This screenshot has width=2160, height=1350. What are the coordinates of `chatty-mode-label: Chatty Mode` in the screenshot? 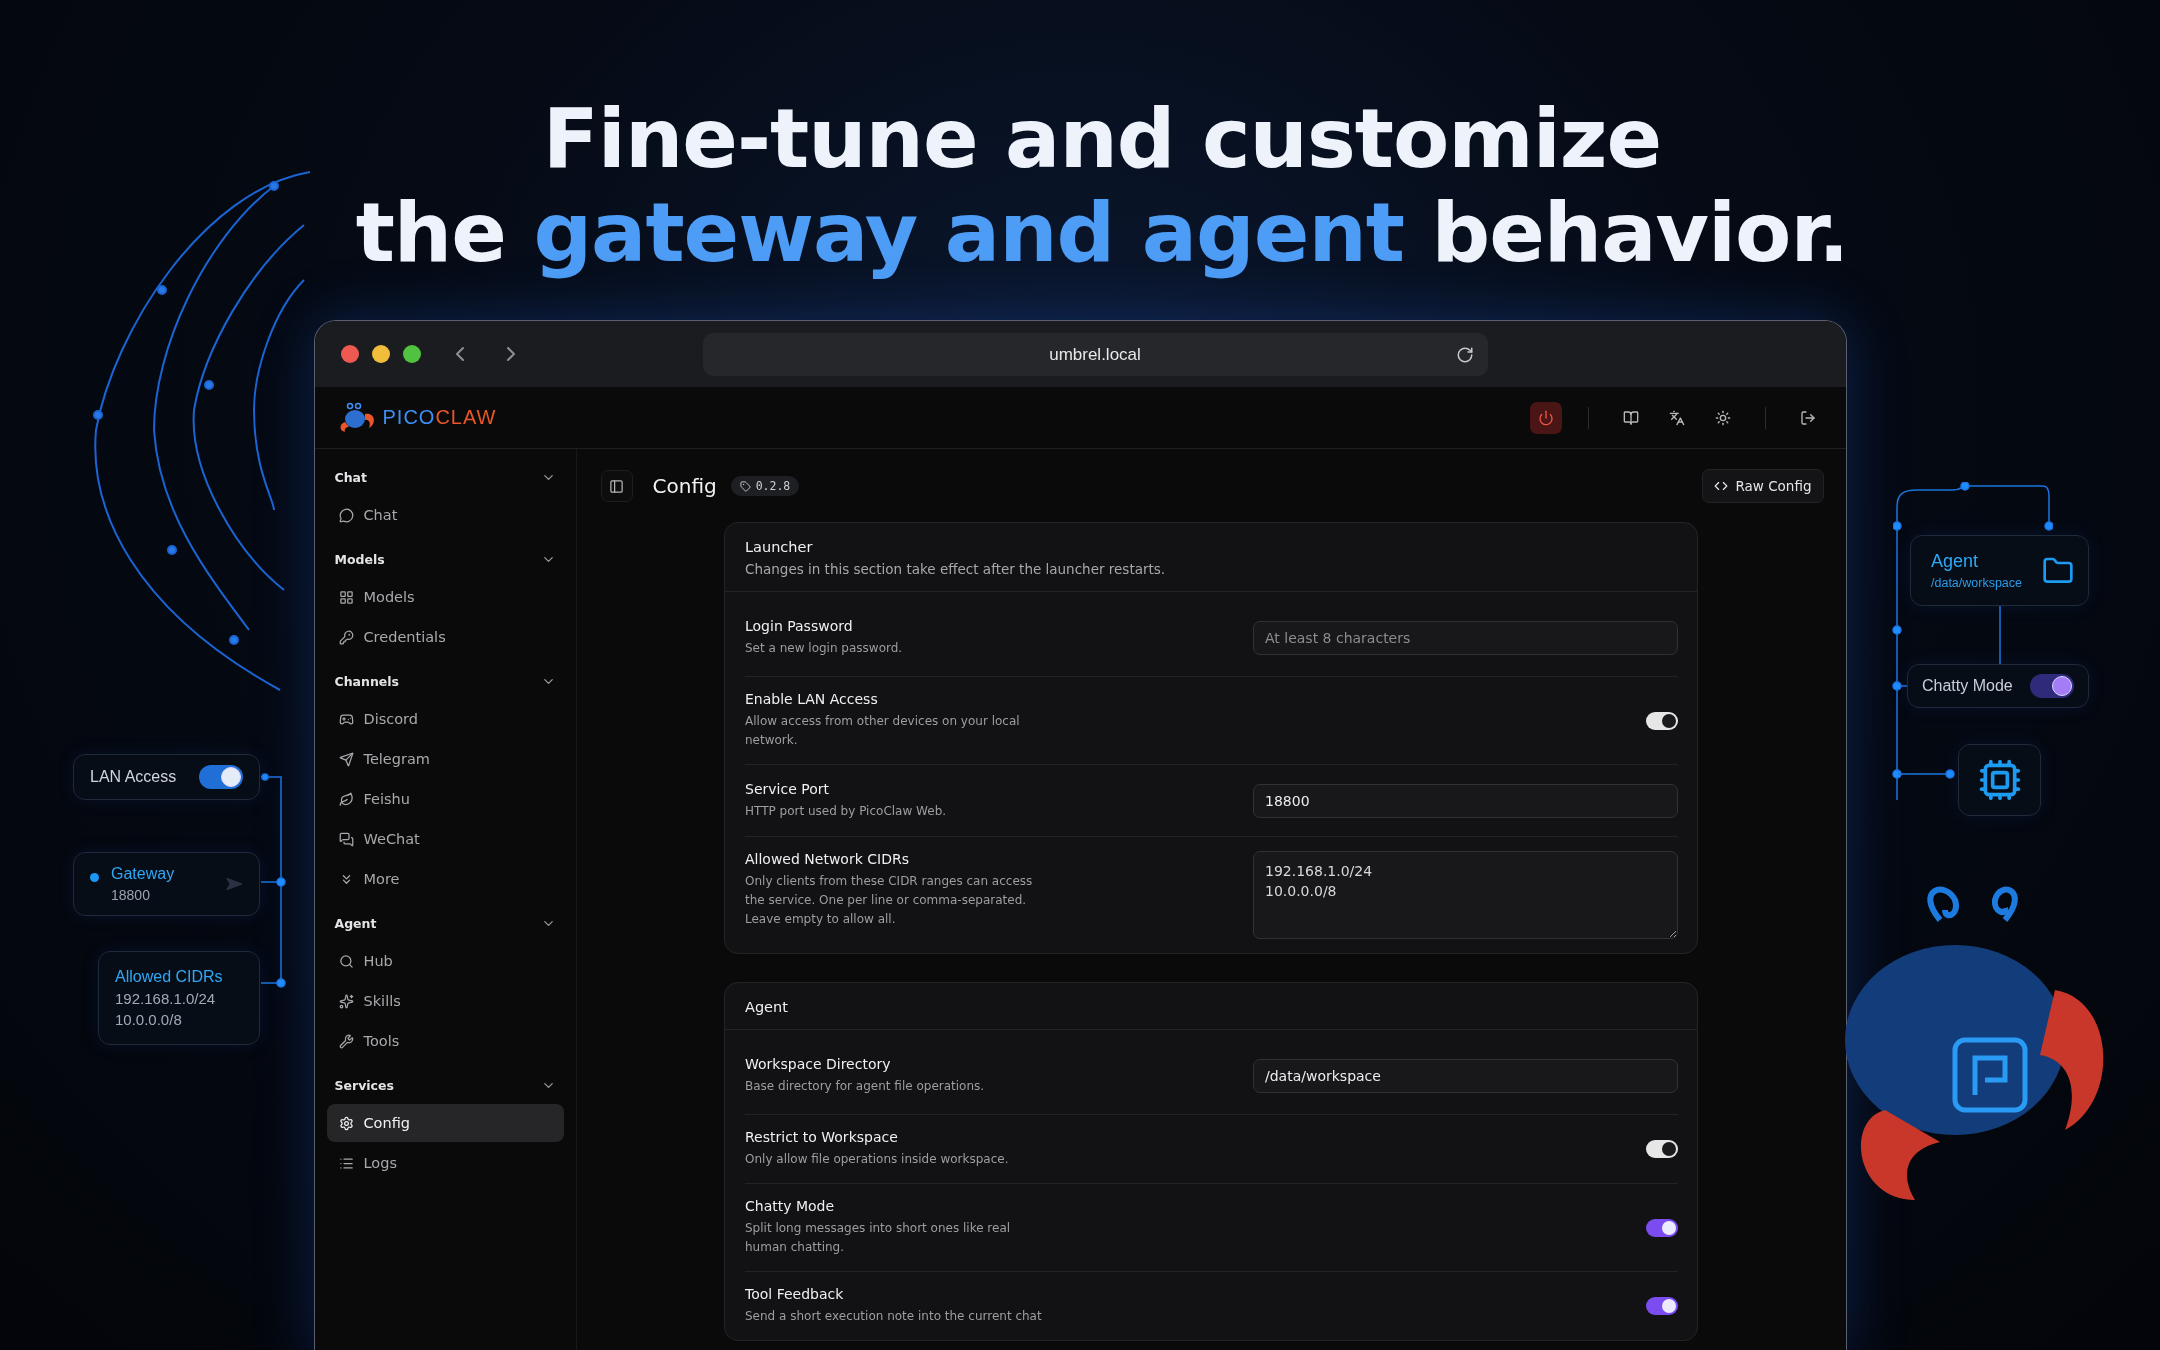 It's located at (1967, 686).